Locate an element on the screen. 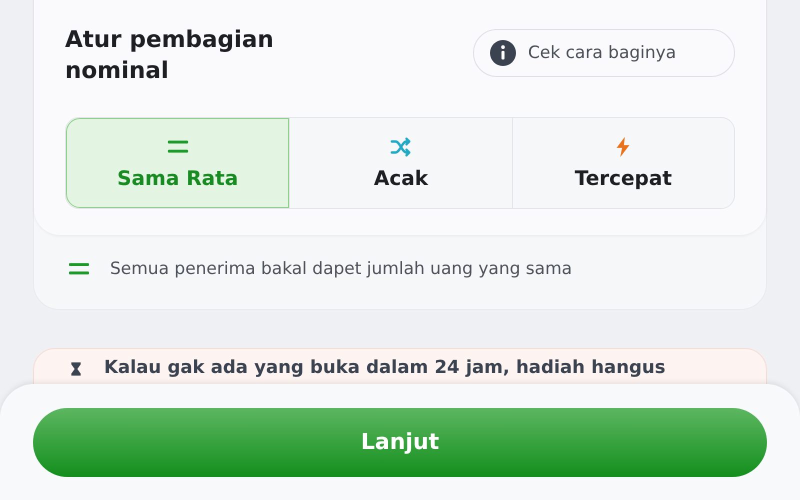  shuffle-icon is located at coordinates (400, 147).